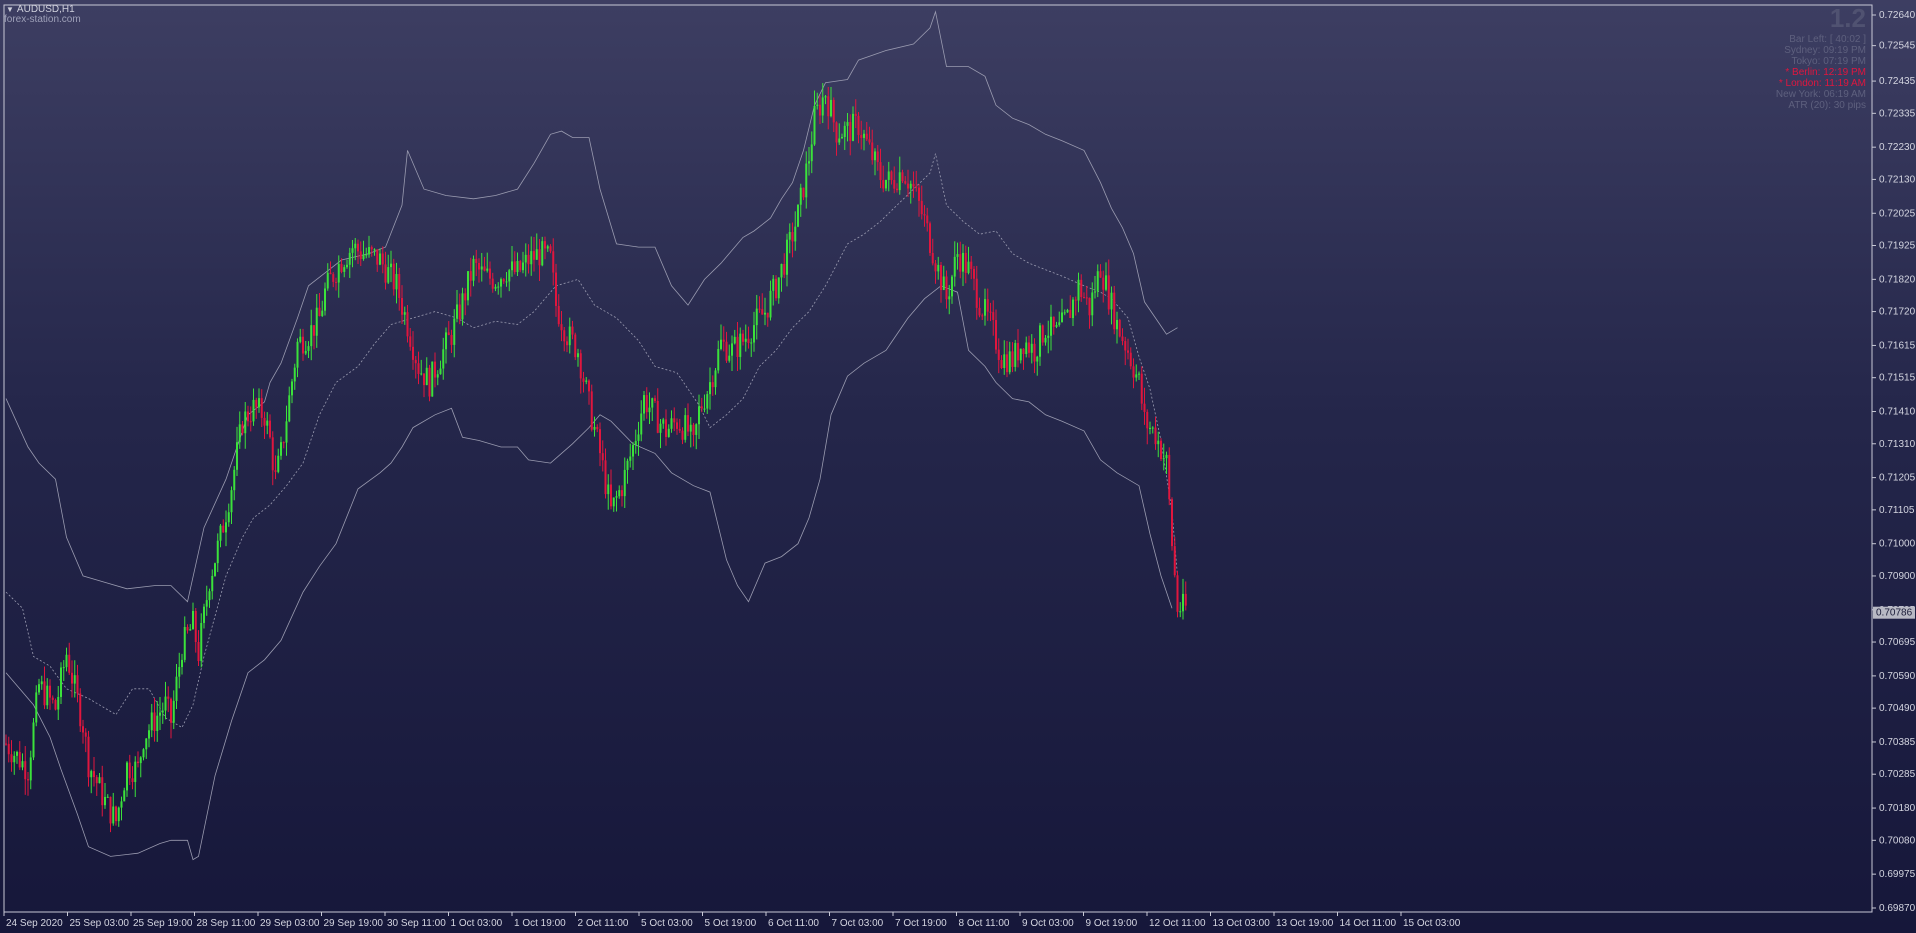  Describe the element at coordinates (1897, 808) in the screenshot. I see `price-tick-label: 0.70180` at that location.